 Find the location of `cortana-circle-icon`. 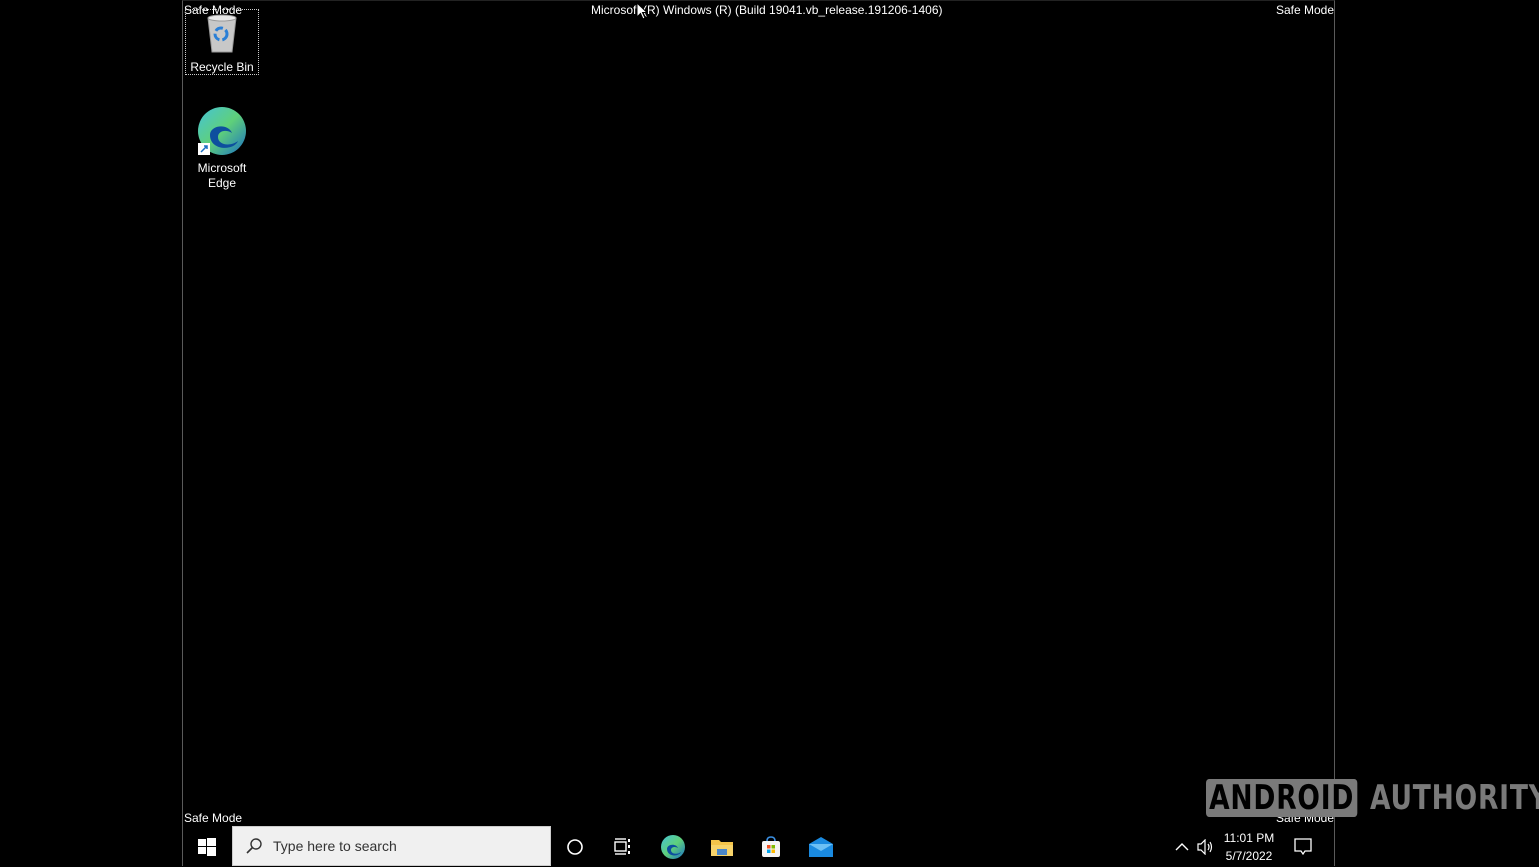

cortana-circle-icon is located at coordinates (575, 846).